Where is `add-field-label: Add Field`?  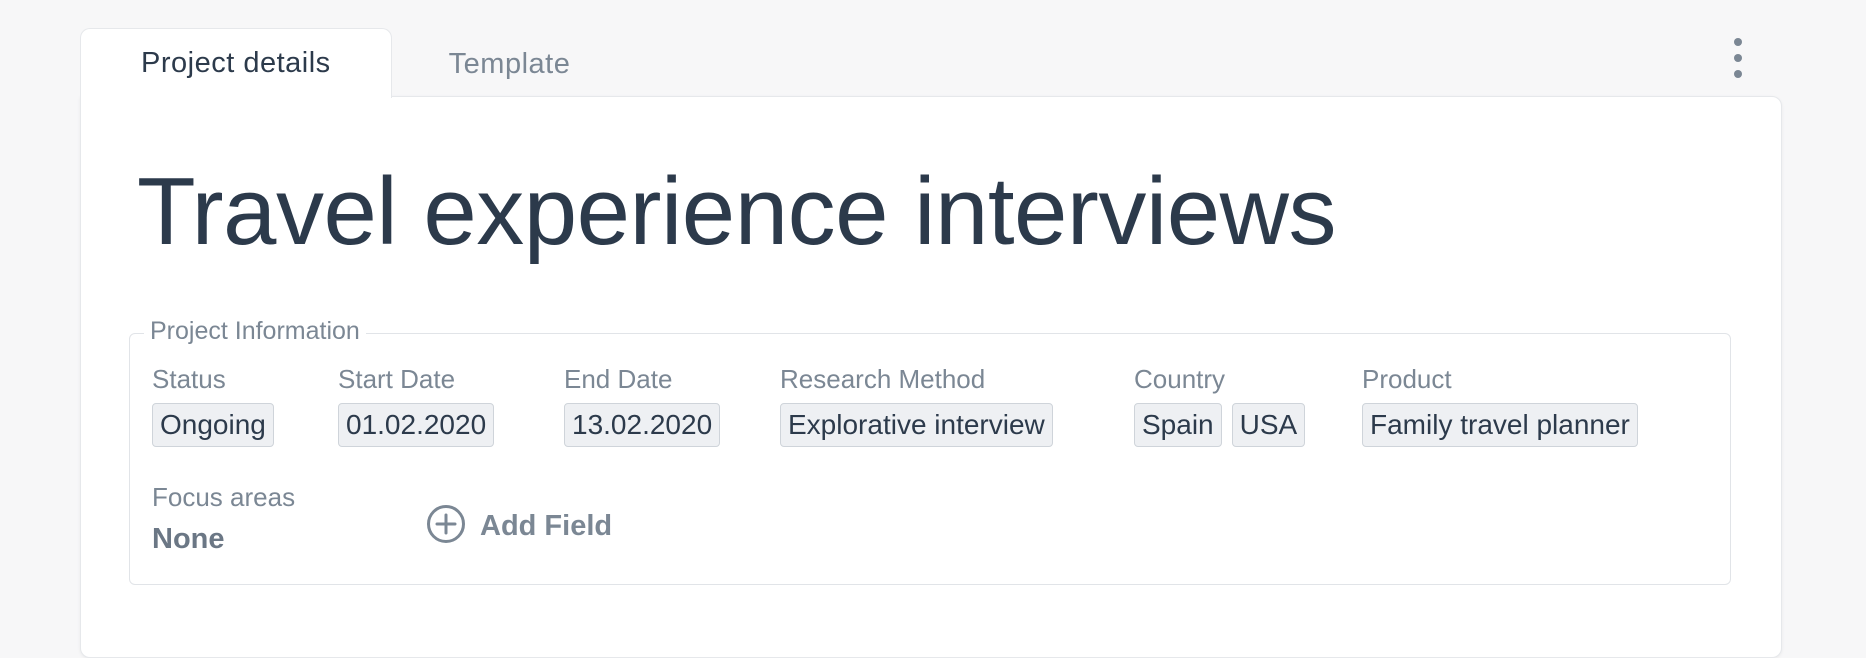 add-field-label: Add Field is located at coordinates (546, 526).